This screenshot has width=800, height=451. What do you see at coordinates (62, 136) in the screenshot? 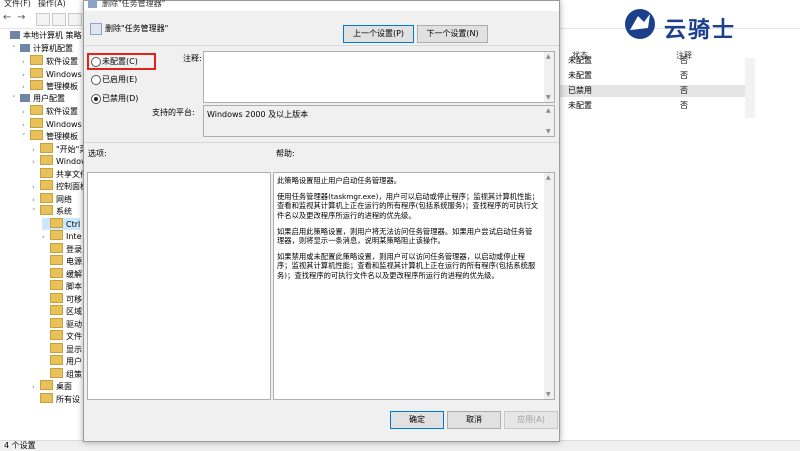
I see `tree-item-label: 管理模板` at bounding box center [62, 136].